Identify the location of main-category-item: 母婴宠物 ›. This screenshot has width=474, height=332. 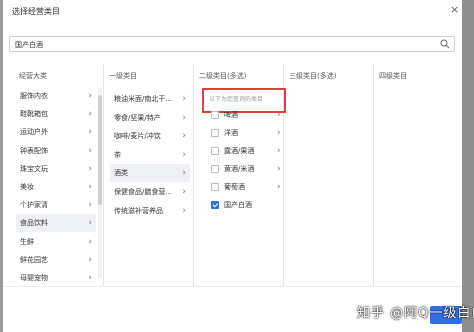
(56, 278).